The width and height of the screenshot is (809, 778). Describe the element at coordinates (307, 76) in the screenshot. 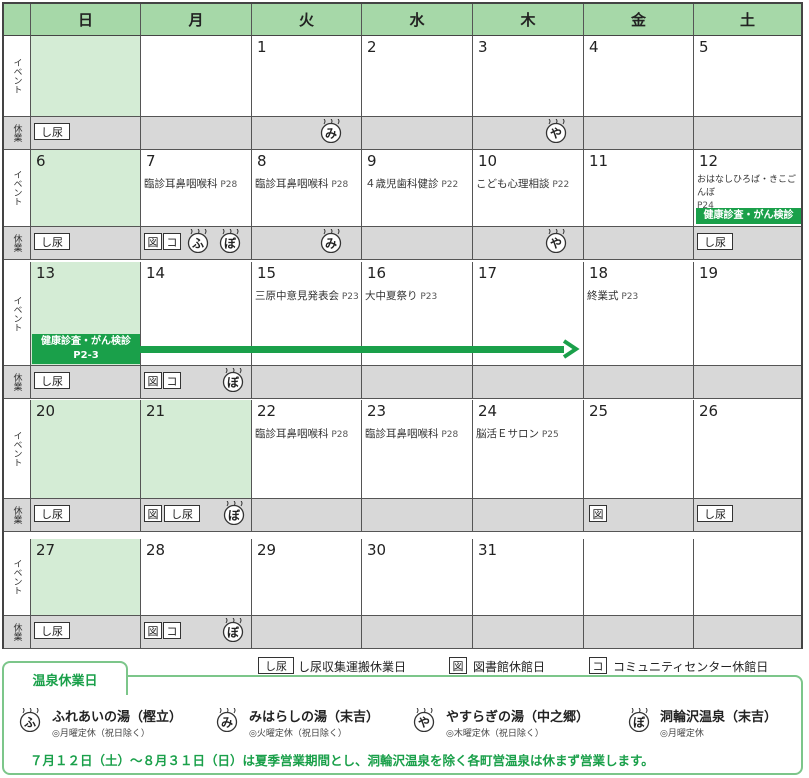

I see `day-cell-tue: 1` at that location.